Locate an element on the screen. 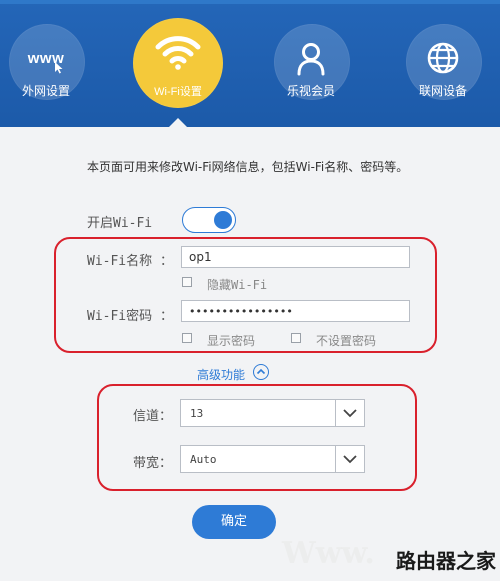 Image resolution: width=500 pixels, height=581 pixels. channel-select: 13 is located at coordinates (272, 413).